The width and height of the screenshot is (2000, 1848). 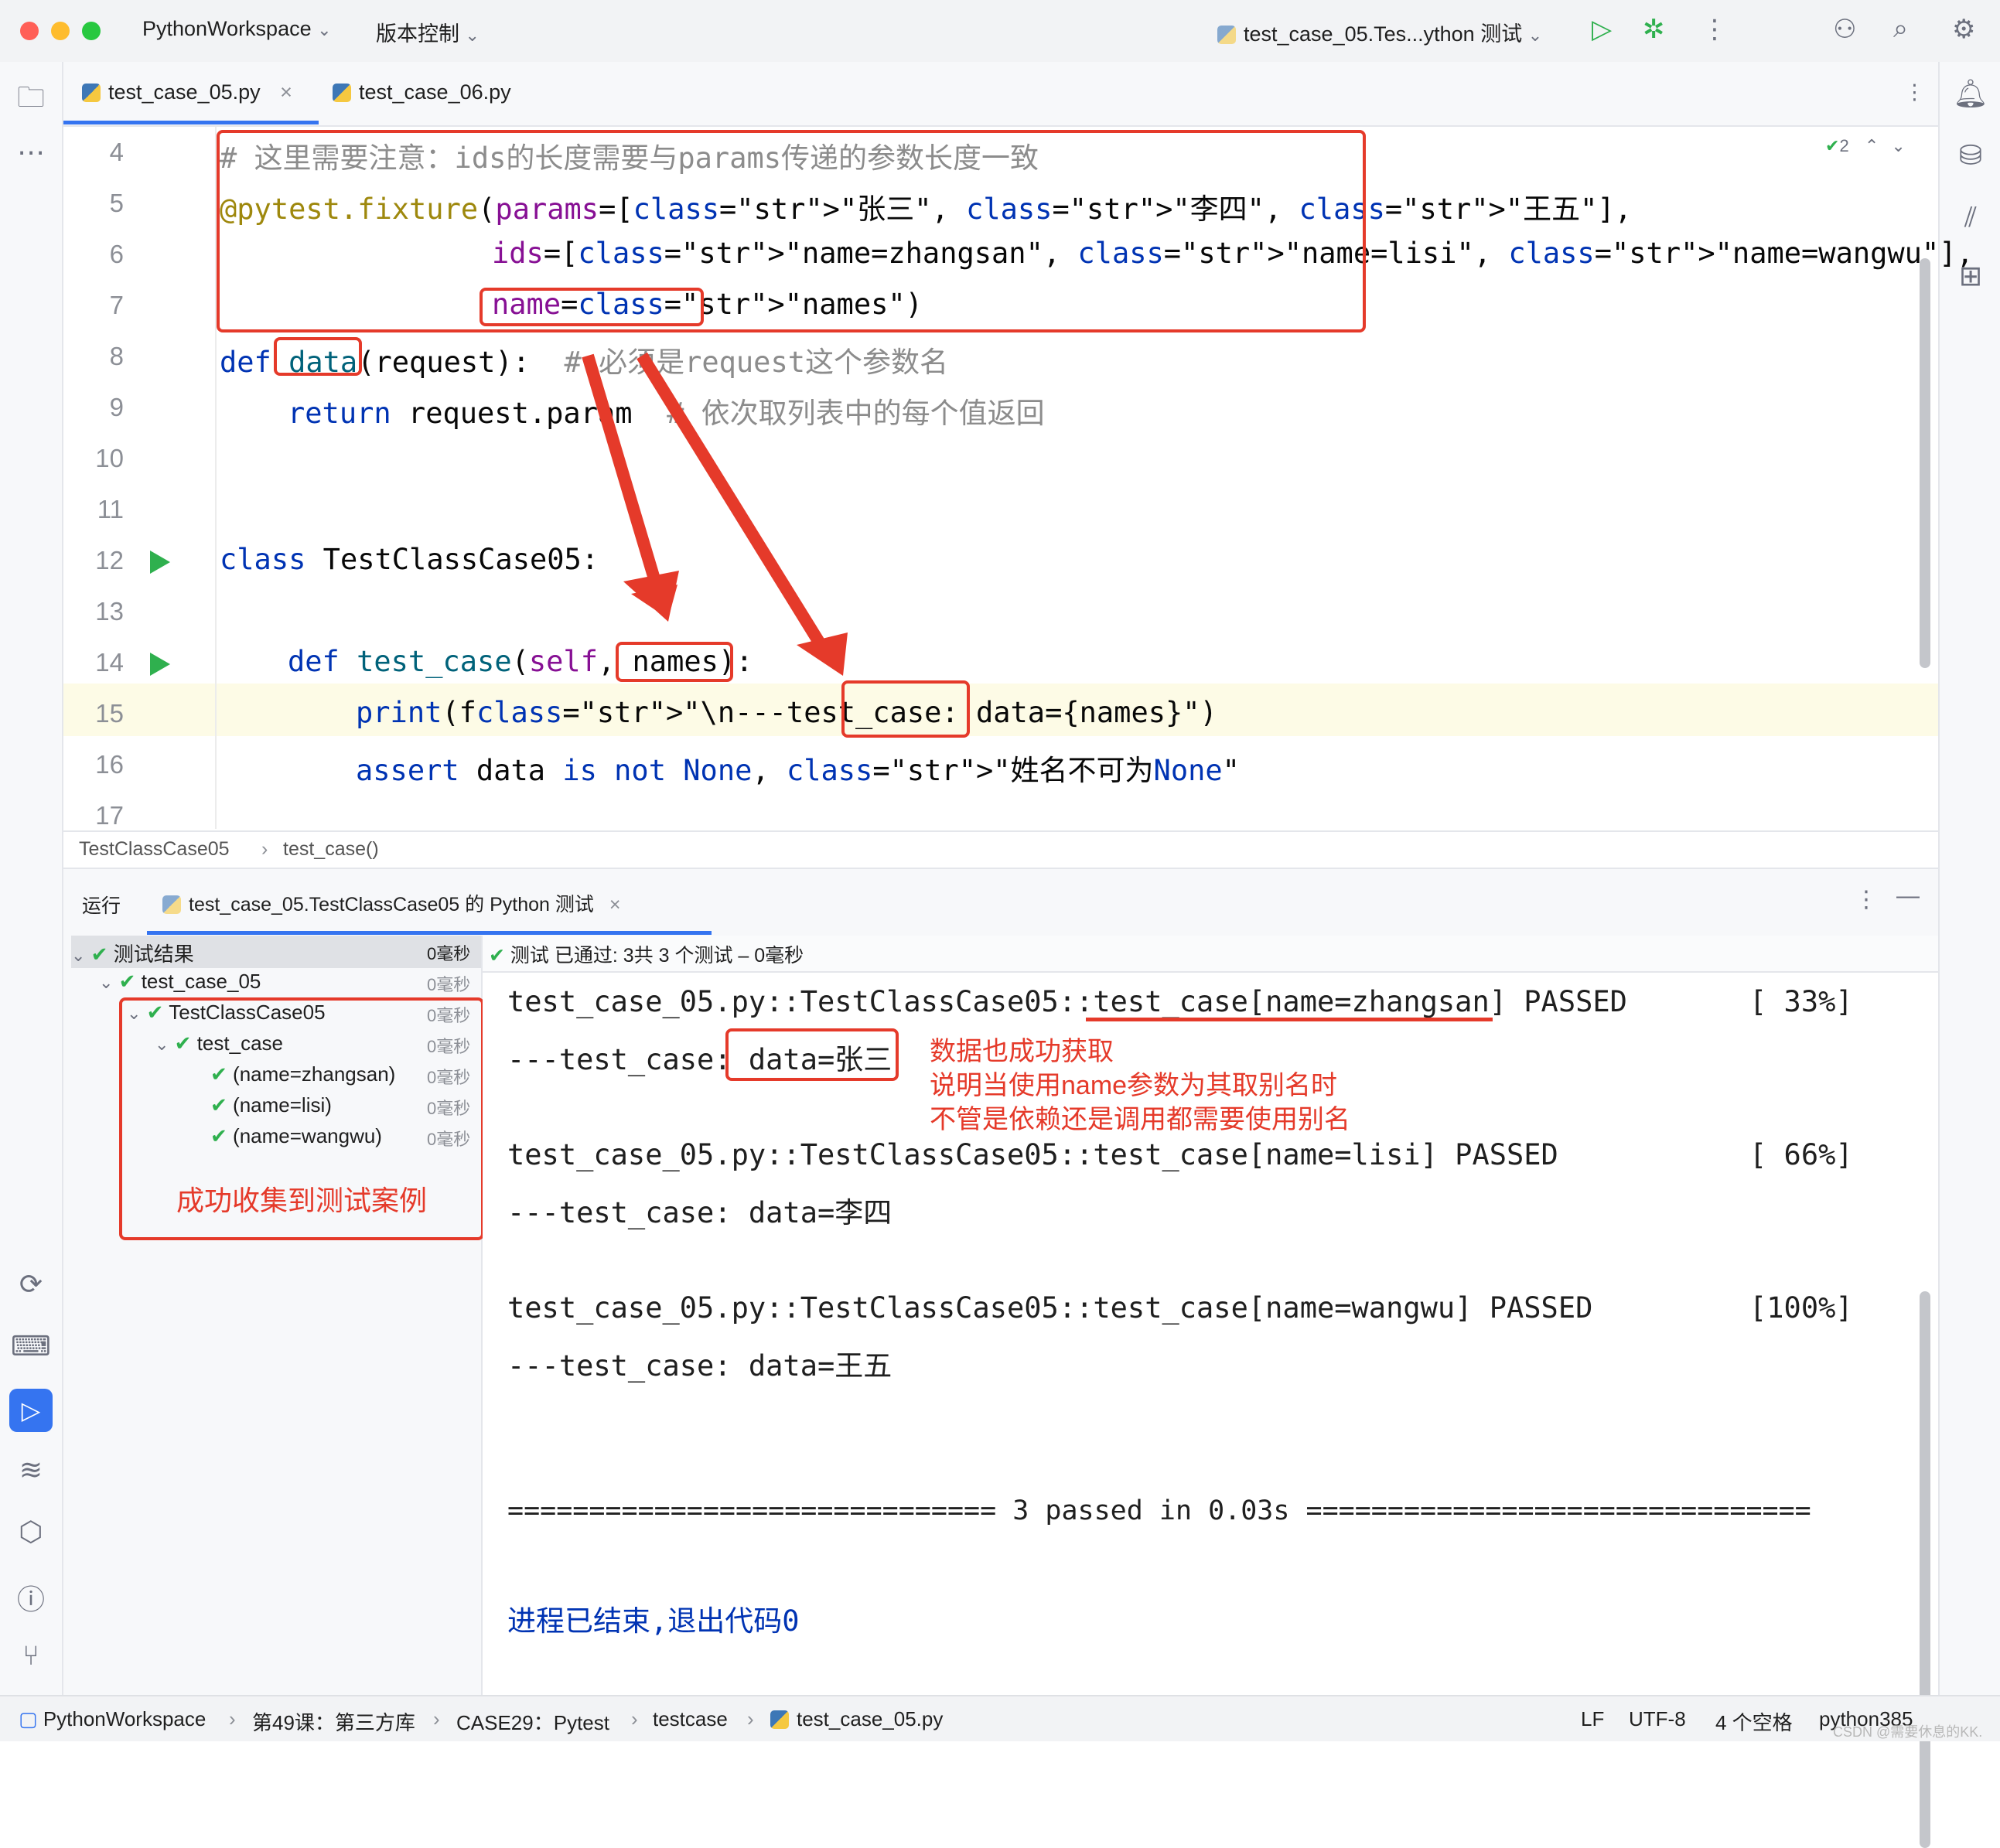 What do you see at coordinates (623, 472) in the screenshot?
I see `arrow-to-names-arg` at bounding box center [623, 472].